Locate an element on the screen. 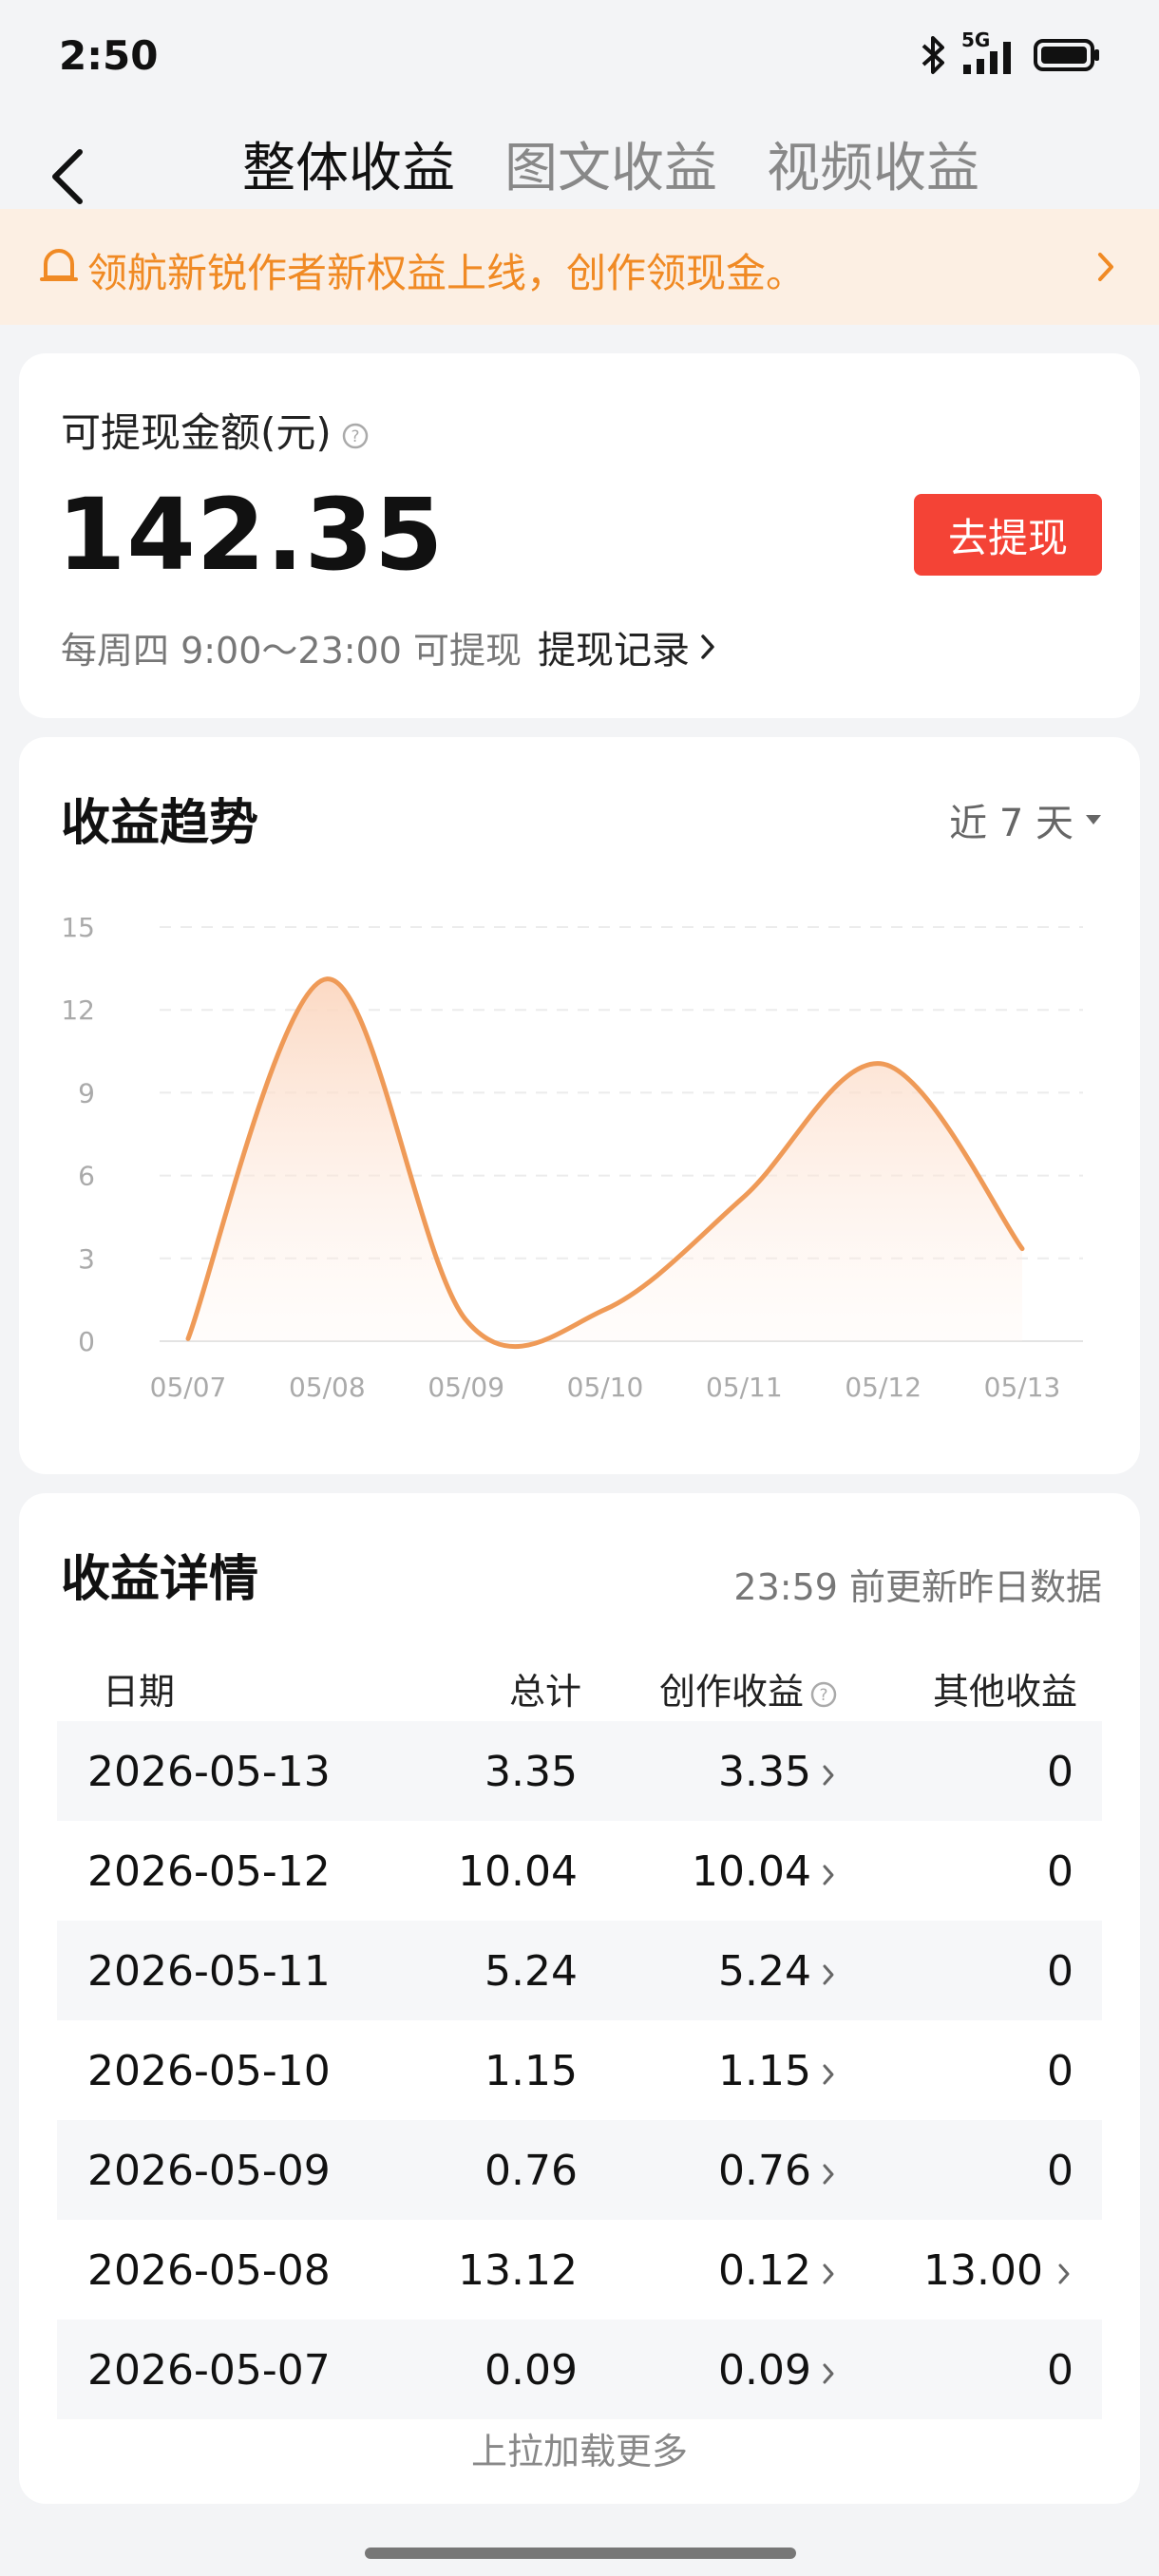 The height and width of the screenshot is (2576, 1159). row-creation: 3.35 is located at coordinates (764, 1772).